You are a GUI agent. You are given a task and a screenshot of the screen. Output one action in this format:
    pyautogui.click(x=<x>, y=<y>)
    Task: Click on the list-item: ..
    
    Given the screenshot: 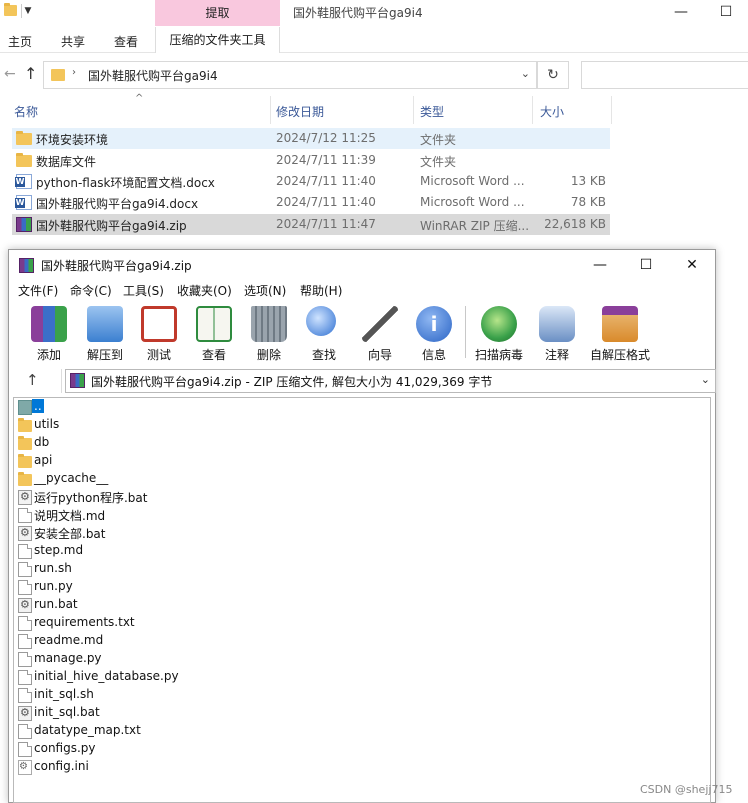 What is the action you would take?
    pyautogui.click(x=166, y=407)
    